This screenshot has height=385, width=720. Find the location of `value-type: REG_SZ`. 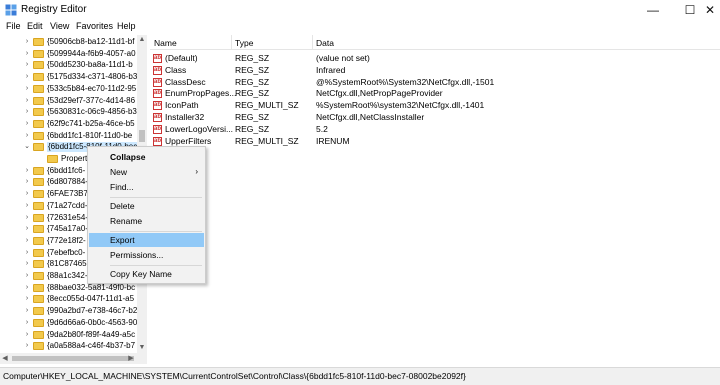

value-type: REG_SZ is located at coordinates (252, 81).